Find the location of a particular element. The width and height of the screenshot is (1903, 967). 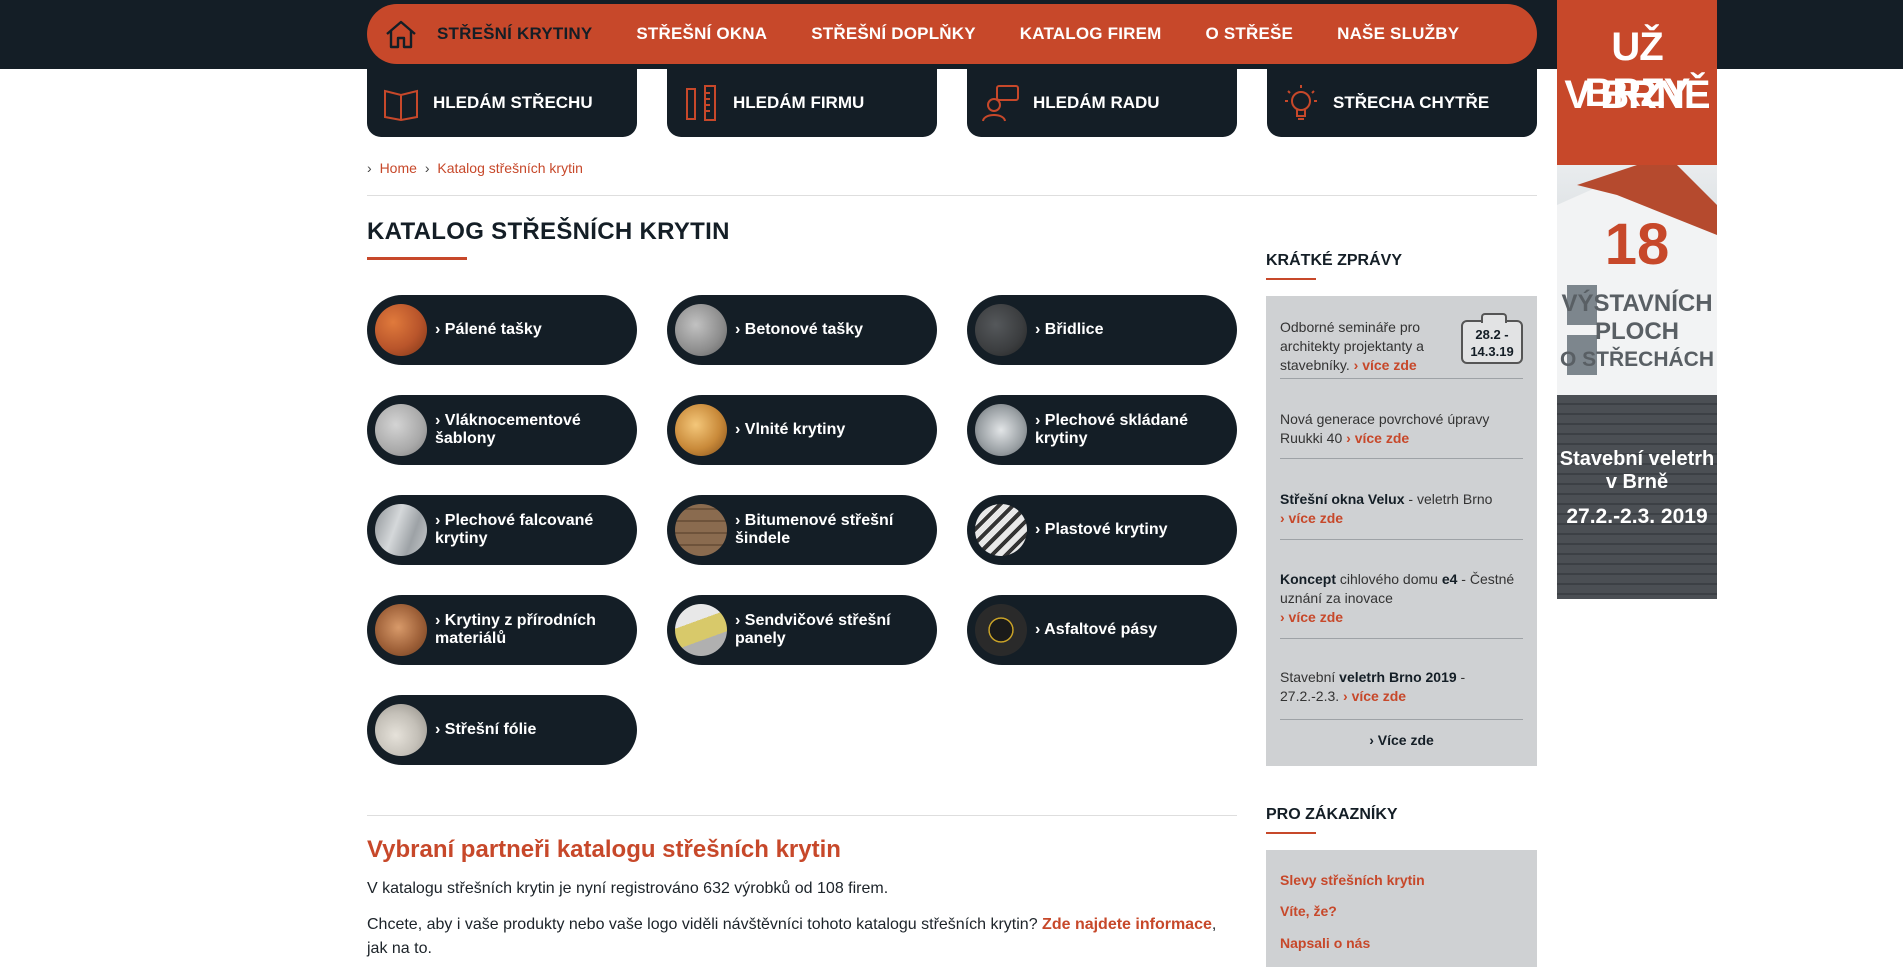

news-text: cihlového domu is located at coordinates (1389, 579).